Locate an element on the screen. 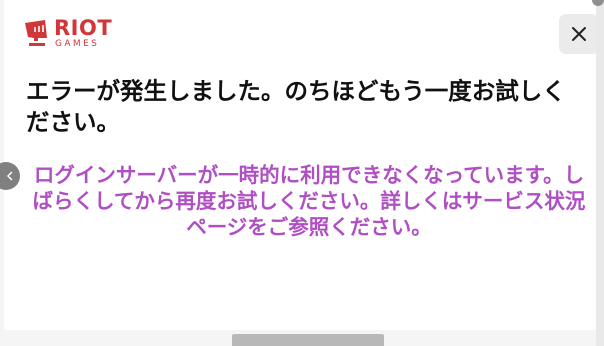  riot-games-logo: RIOT GAMES is located at coordinates (70, 34).